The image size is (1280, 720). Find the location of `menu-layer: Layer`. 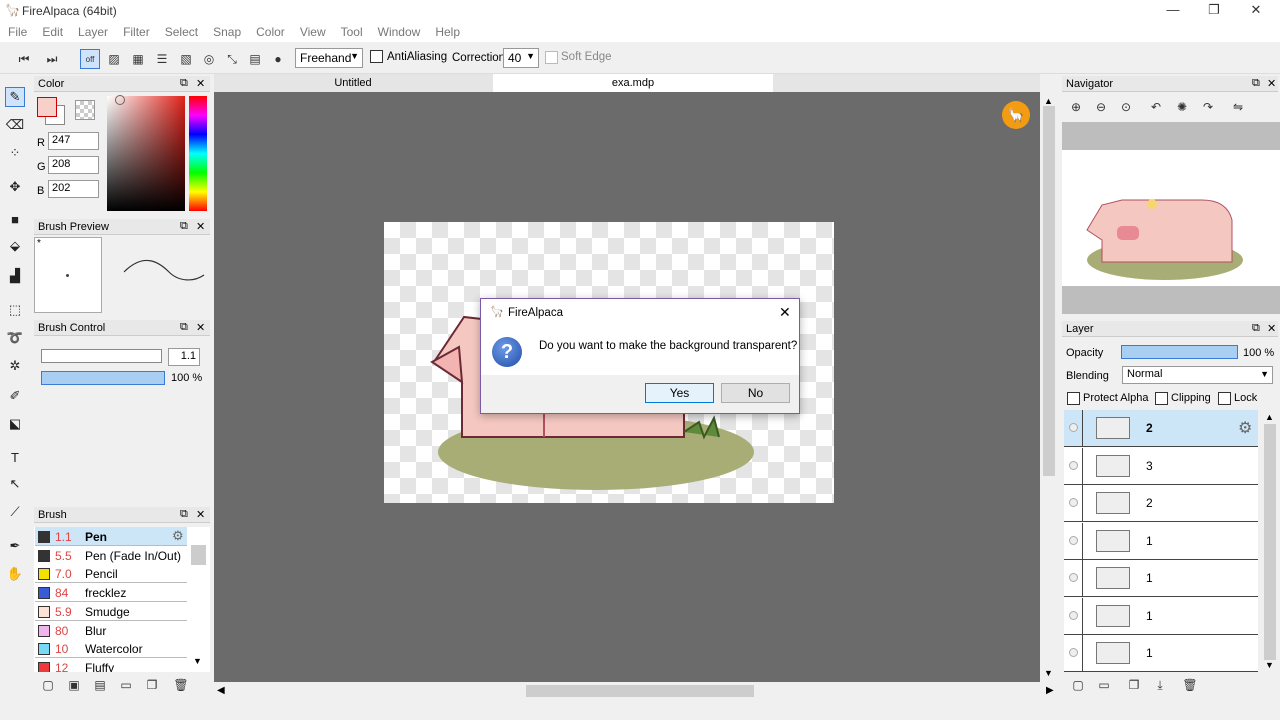

menu-layer: Layer is located at coordinates (96, 32).